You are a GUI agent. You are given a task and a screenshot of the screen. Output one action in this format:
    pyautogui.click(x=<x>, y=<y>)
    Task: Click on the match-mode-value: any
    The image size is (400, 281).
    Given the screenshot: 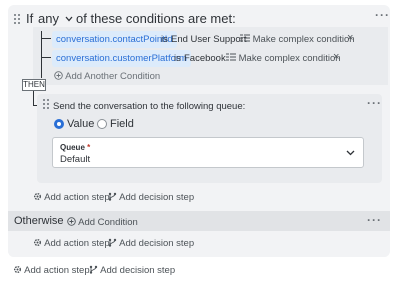 What is the action you would take?
    pyautogui.click(x=48, y=18)
    